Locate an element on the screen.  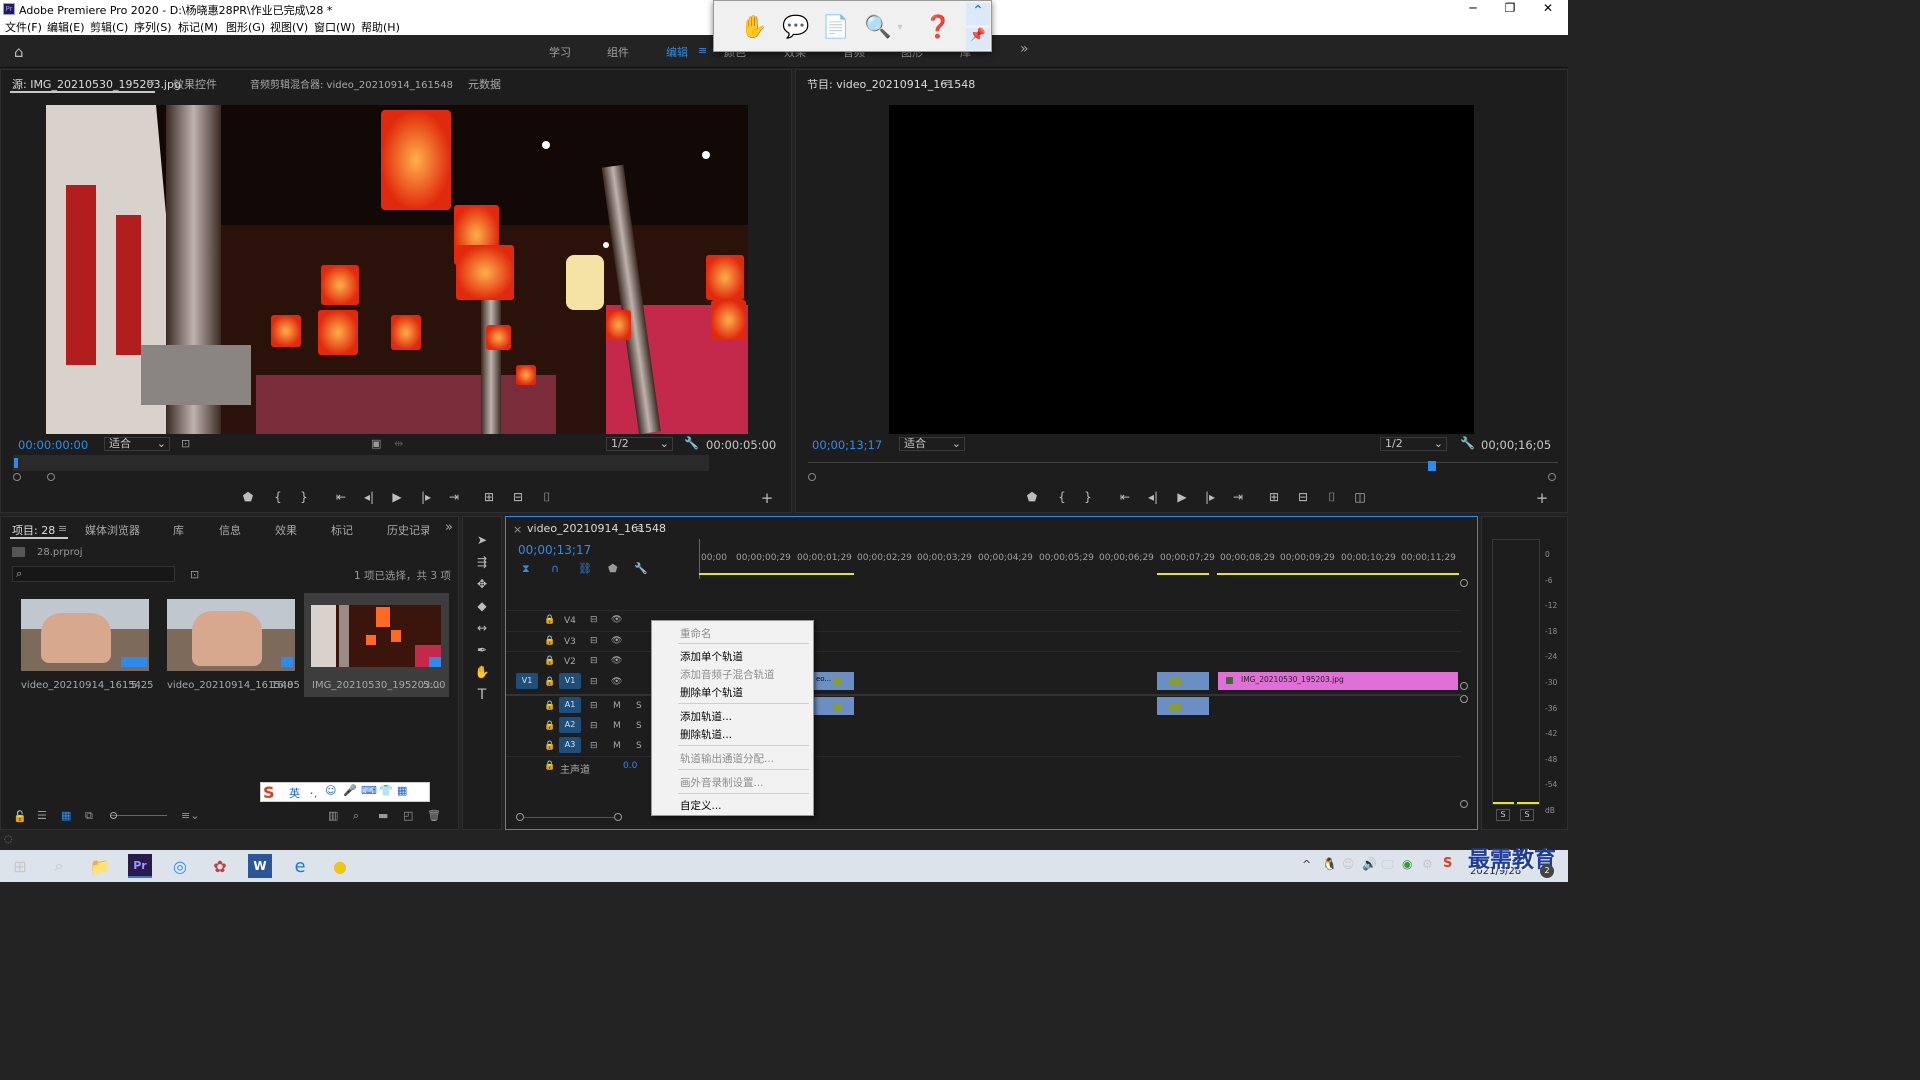
premiere-taskbar-icon: Pr is located at coordinates (140, 866).